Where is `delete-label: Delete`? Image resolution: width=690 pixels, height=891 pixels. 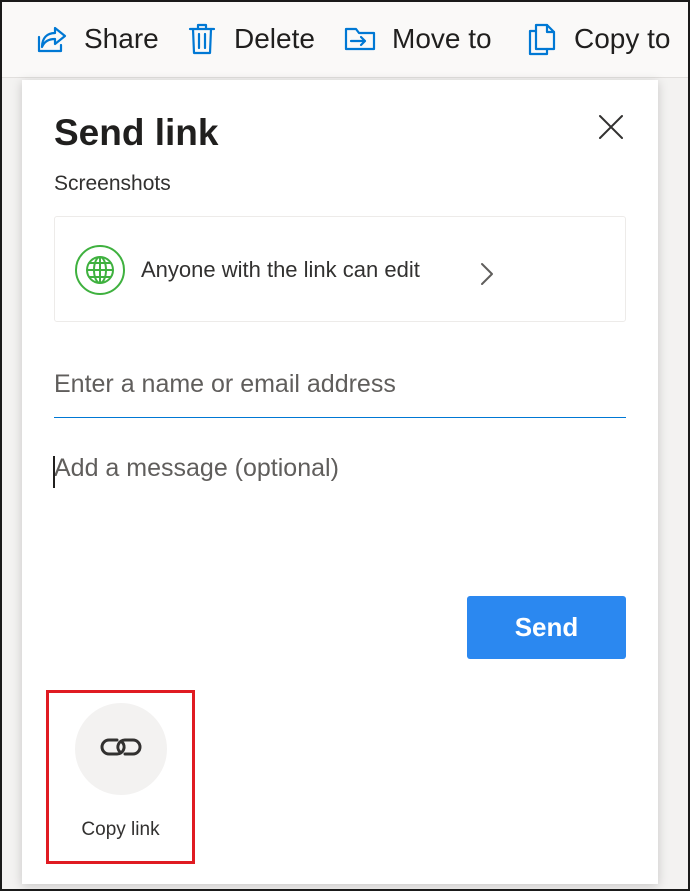 delete-label: Delete is located at coordinates (274, 38).